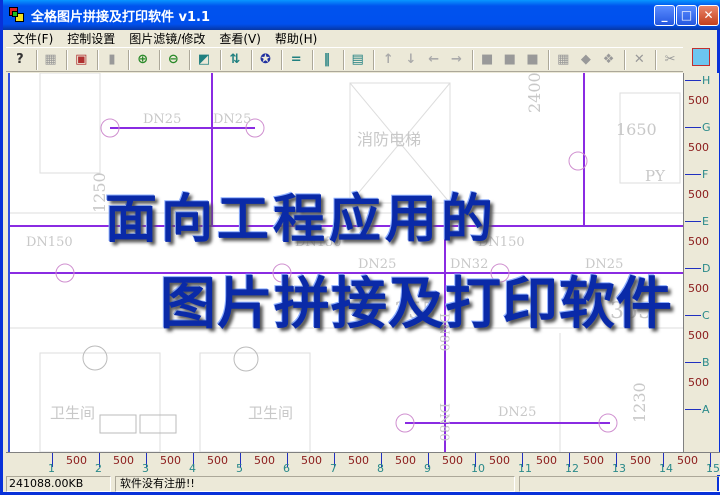  Describe the element at coordinates (51, 468) in the screenshot. I see `ruler-tick-label: 1` at that location.